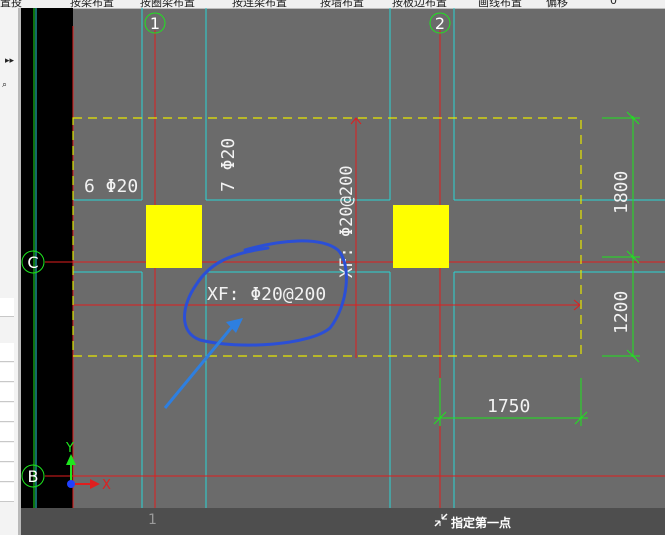 This screenshot has width=665, height=535. What do you see at coordinates (266, 294) in the screenshot?
I see `rebar-label-horizontal: XF: Φ20@200` at bounding box center [266, 294].